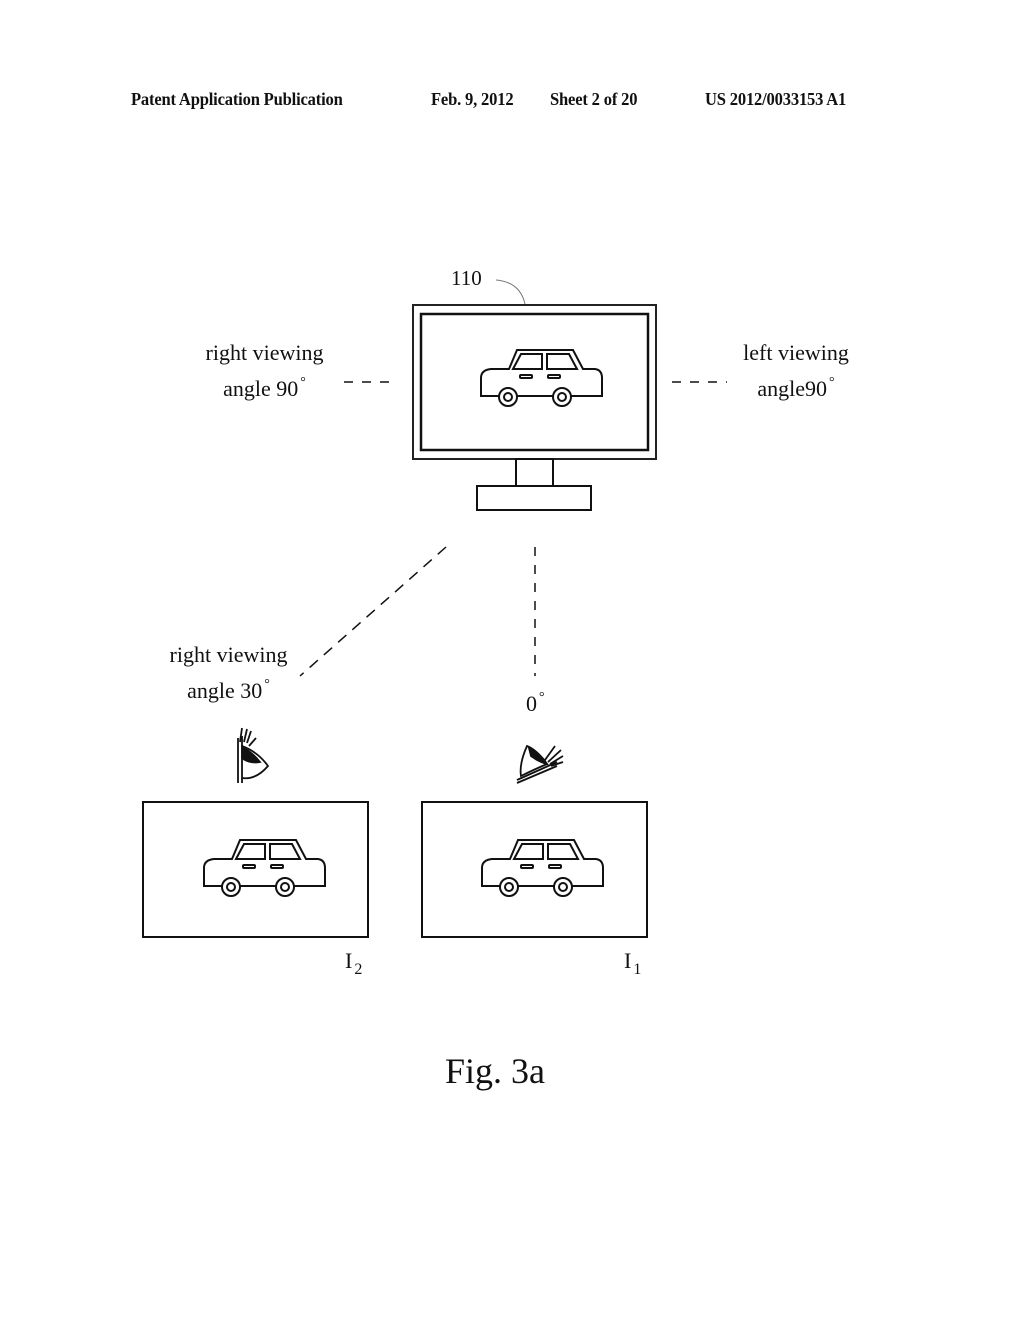  I want to click on label-line: angle 90 °, so click(264, 386).